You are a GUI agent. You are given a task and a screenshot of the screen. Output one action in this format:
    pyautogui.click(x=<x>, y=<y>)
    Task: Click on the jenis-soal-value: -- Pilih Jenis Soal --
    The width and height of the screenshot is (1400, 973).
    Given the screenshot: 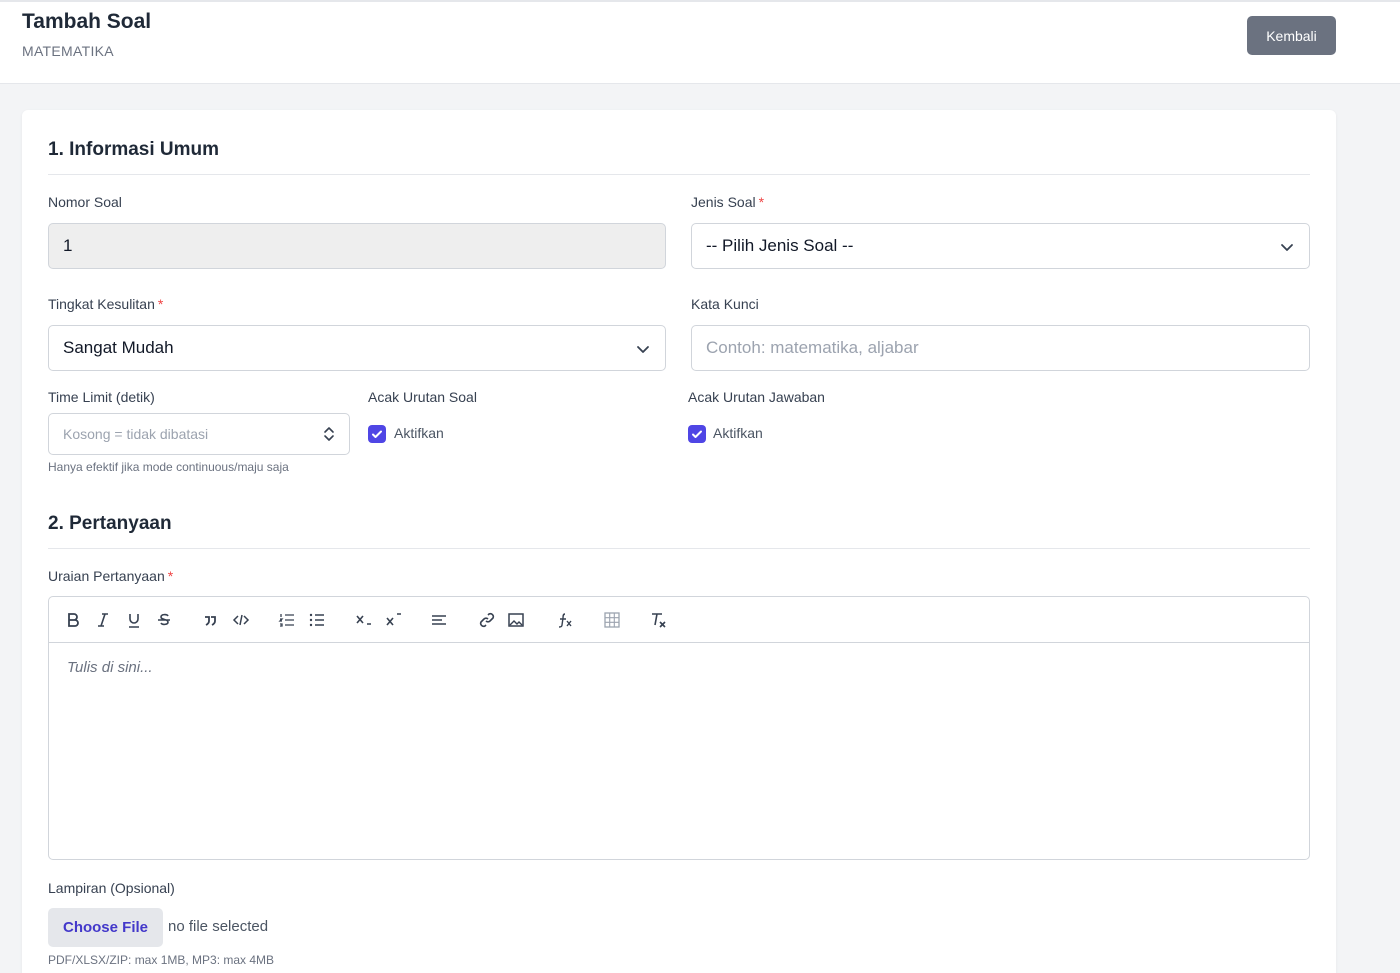 What is the action you would take?
    pyautogui.click(x=780, y=245)
    